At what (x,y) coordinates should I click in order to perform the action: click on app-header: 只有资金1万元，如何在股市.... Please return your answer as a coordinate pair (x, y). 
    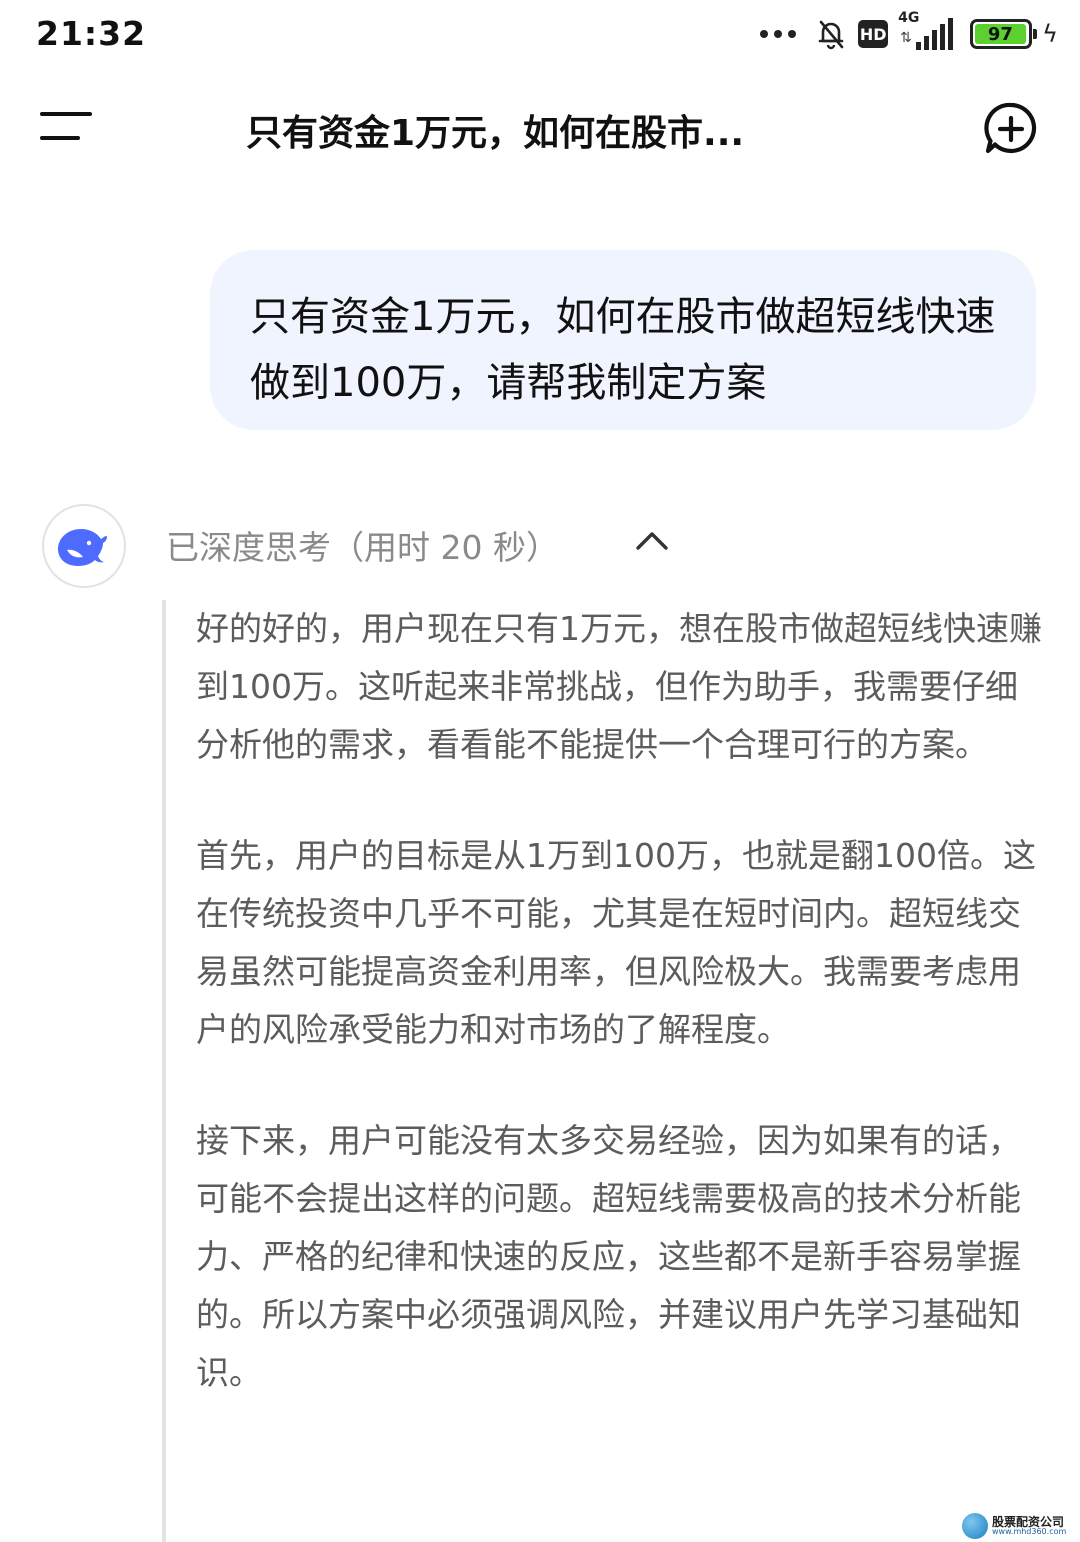
    Looking at the image, I should click on (540, 127).